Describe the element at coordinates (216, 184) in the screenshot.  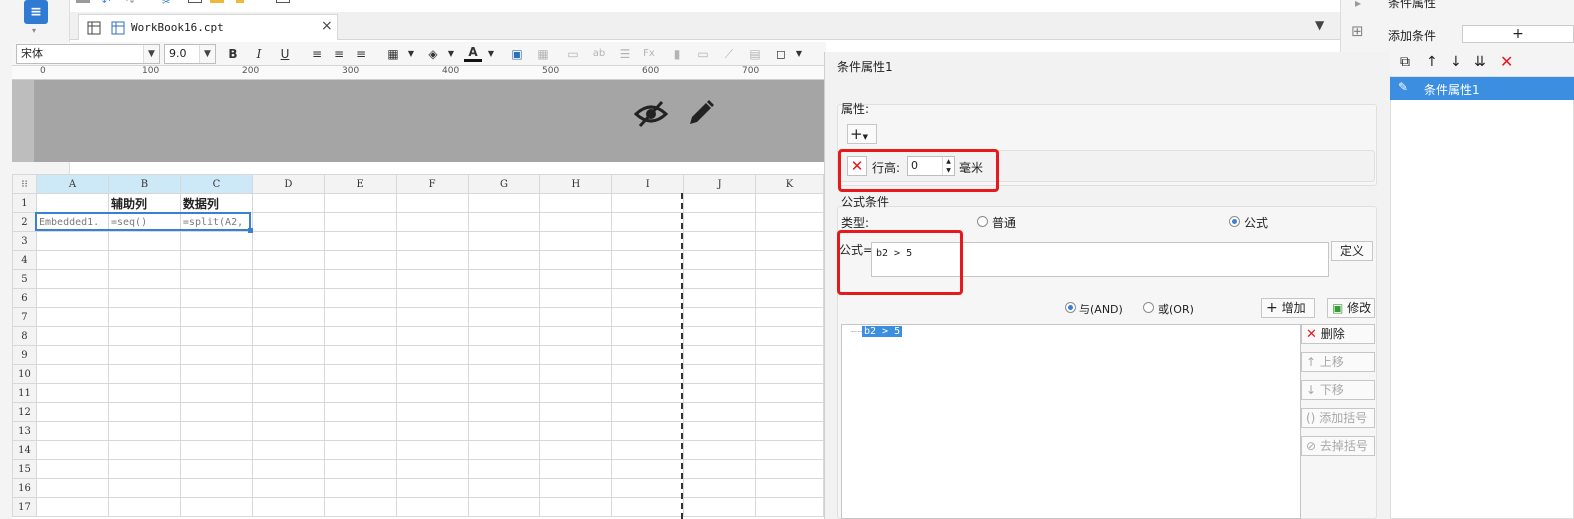
I see `column-header: C` at that location.